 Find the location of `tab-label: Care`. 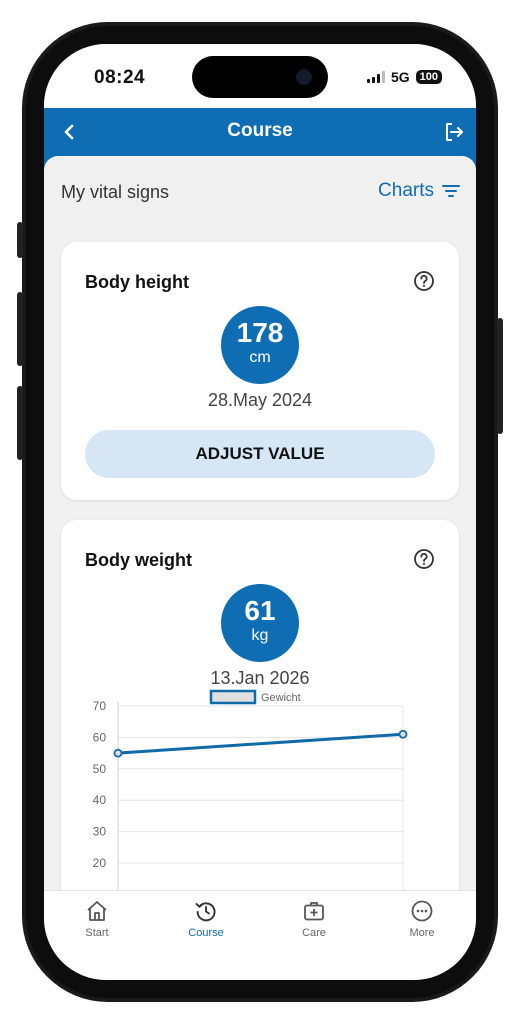

tab-label: Care is located at coordinates (314, 933).